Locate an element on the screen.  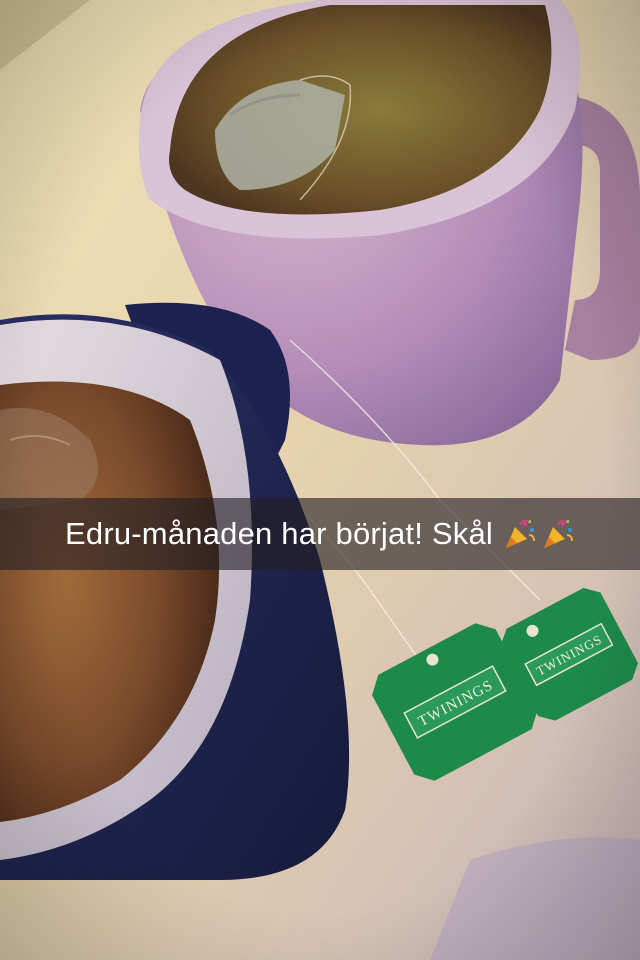
snap-caption-text: Edru-månaden har börjat! Skål is located at coordinates (279, 533).